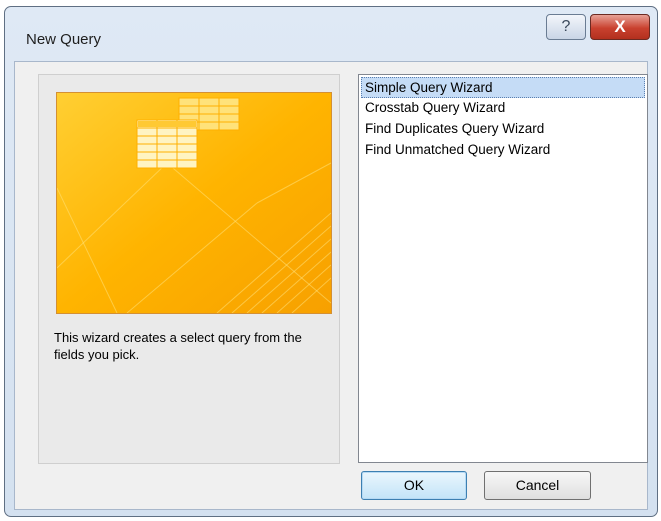 The width and height of the screenshot is (661, 521). I want to click on title-bar: New Query ? X, so click(331, 34).